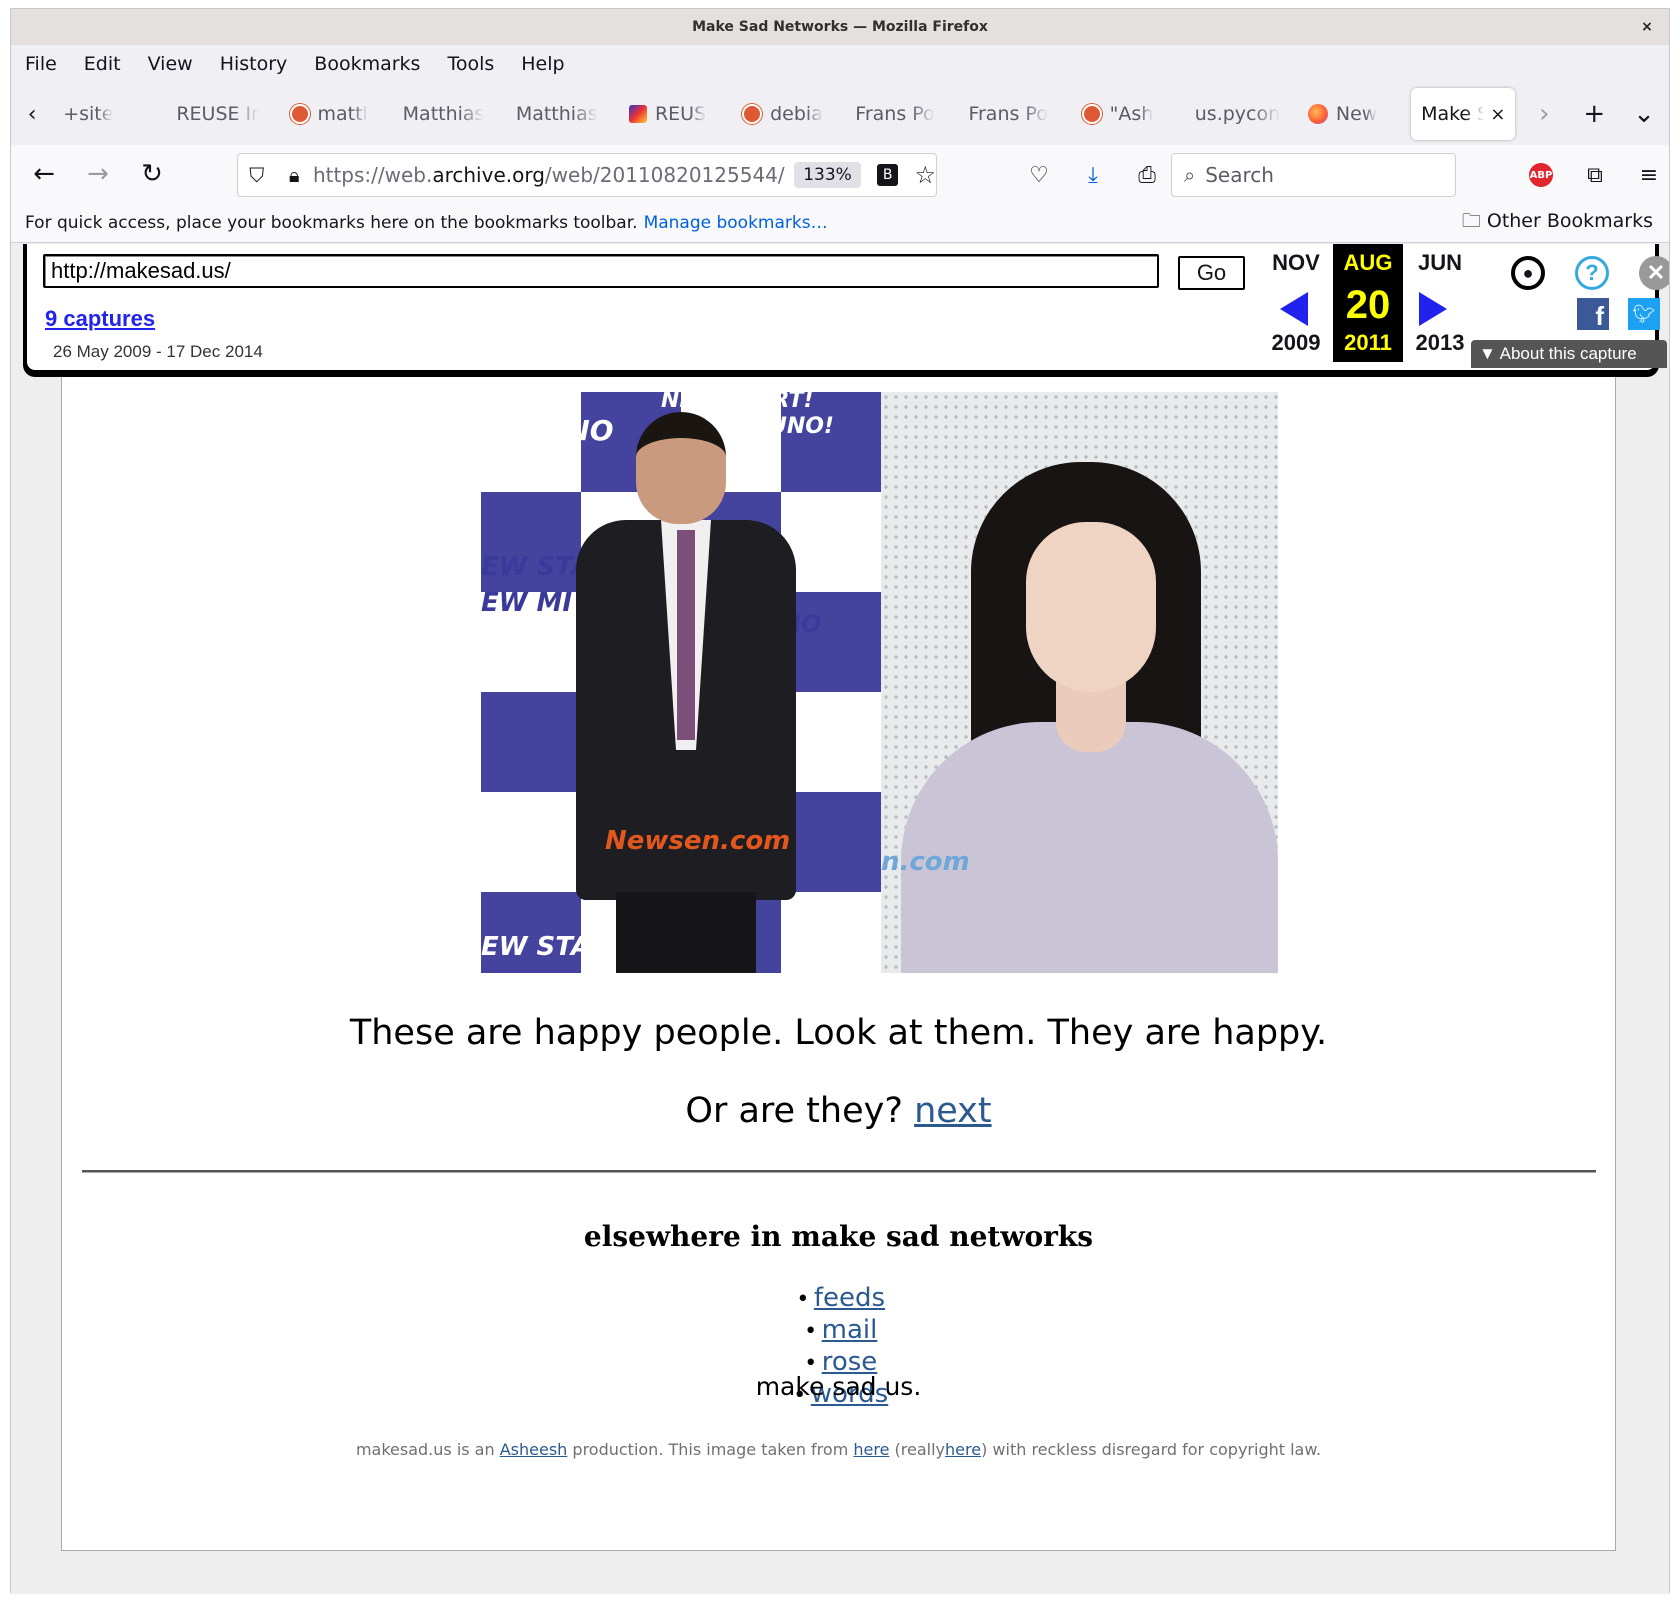  Describe the element at coordinates (1440, 345) in the screenshot. I see `next-year: 2013` at that location.